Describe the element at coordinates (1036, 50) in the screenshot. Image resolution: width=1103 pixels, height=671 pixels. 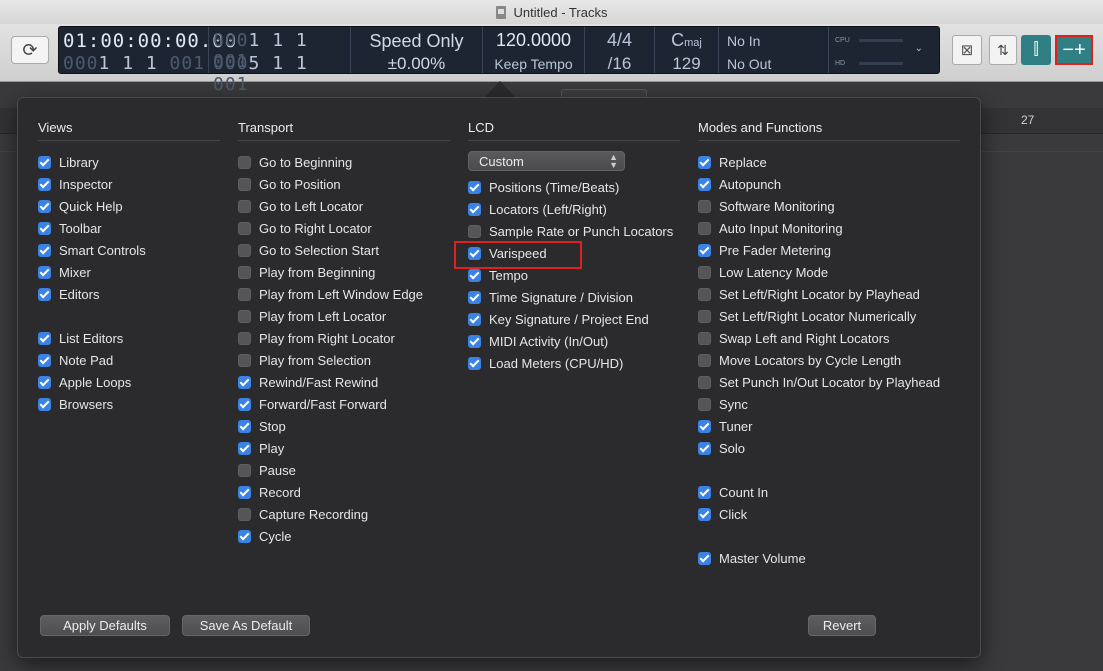
I see `mixer-sliders-icon: ⫿` at that location.